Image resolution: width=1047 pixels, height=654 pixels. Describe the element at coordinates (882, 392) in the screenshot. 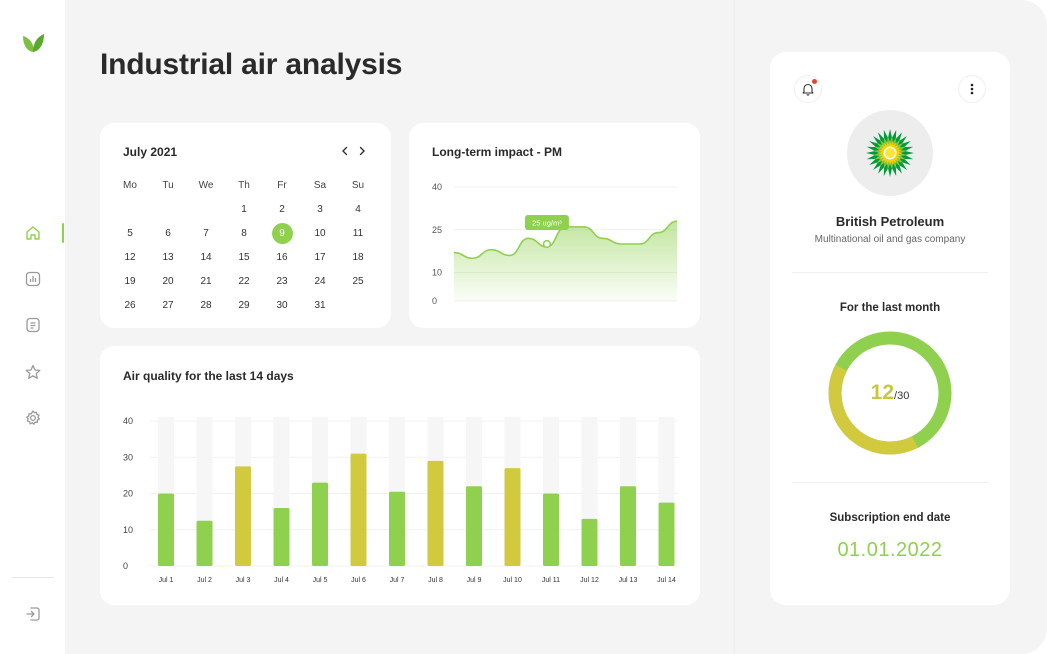

I see `month-value: 12` at that location.